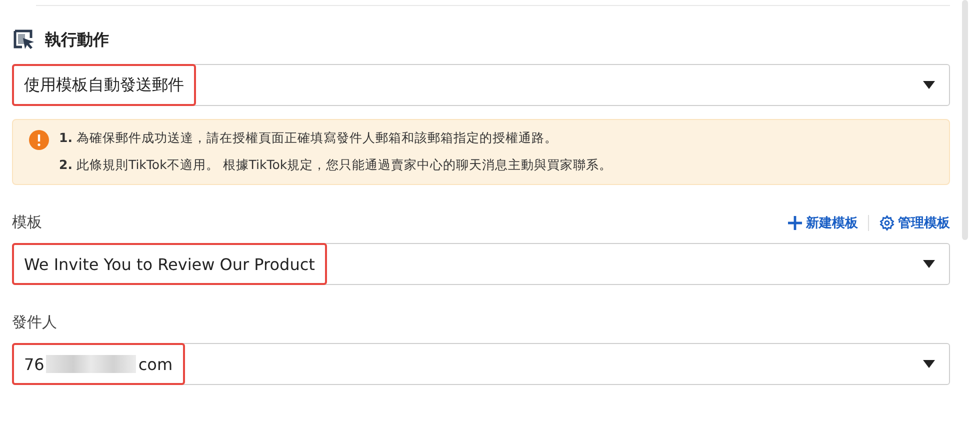  Describe the element at coordinates (481, 364) in the screenshot. I see `select-field: 76 com` at that location.